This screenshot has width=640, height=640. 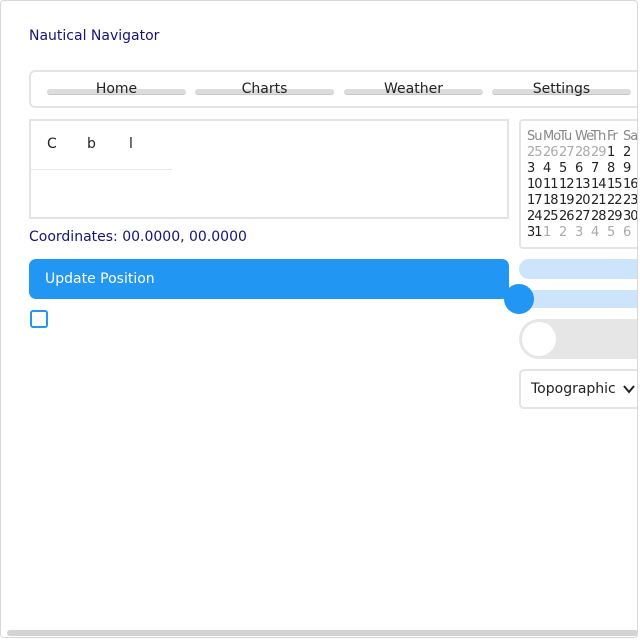 What do you see at coordinates (39, 319) in the screenshot?
I see `checkbox` at bounding box center [39, 319].